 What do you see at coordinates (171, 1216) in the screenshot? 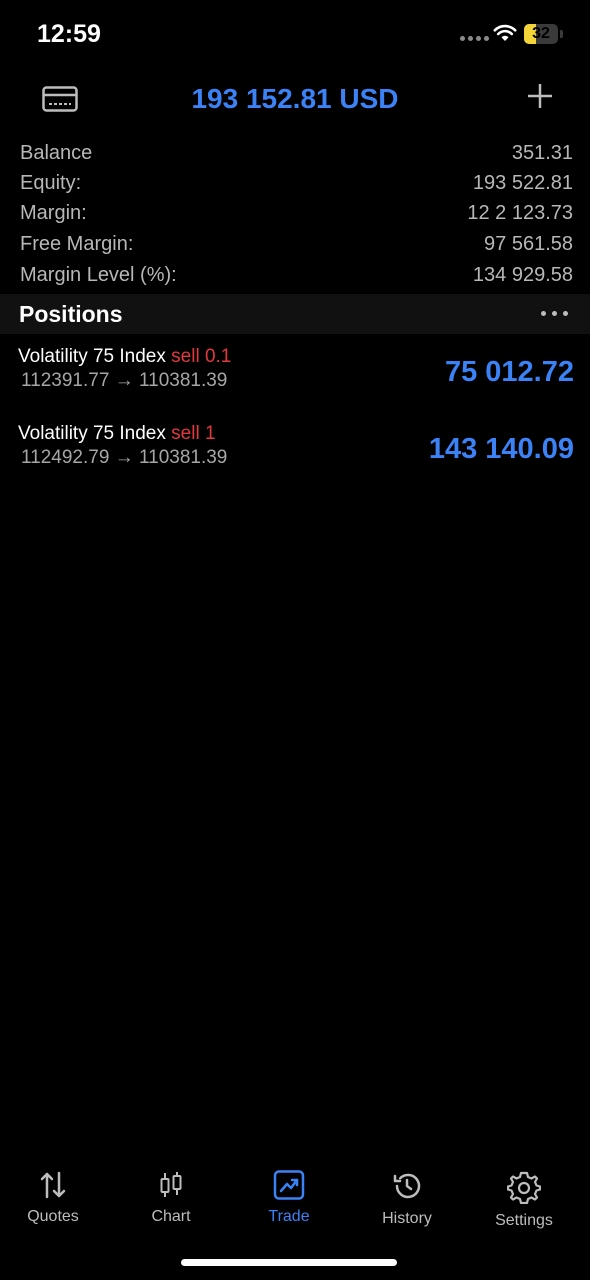
I see `tab-label: Chart` at bounding box center [171, 1216].